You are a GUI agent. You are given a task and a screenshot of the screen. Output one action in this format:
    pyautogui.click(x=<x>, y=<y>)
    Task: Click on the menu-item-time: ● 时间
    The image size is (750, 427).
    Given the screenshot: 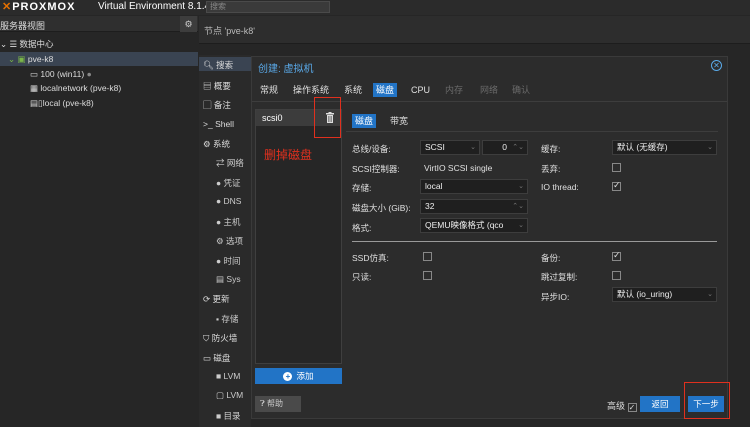 What is the action you would take?
    pyautogui.click(x=228, y=261)
    